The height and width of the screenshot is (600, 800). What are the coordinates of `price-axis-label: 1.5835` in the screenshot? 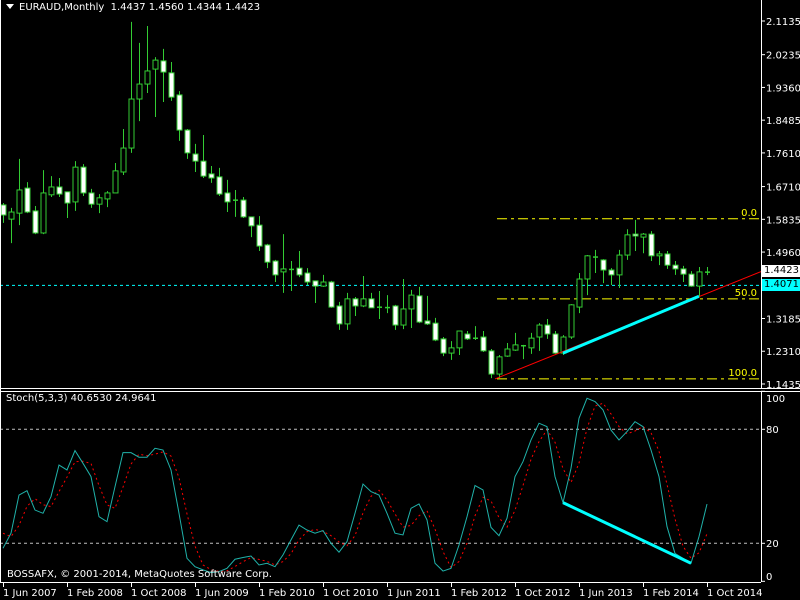 It's located at (783, 220).